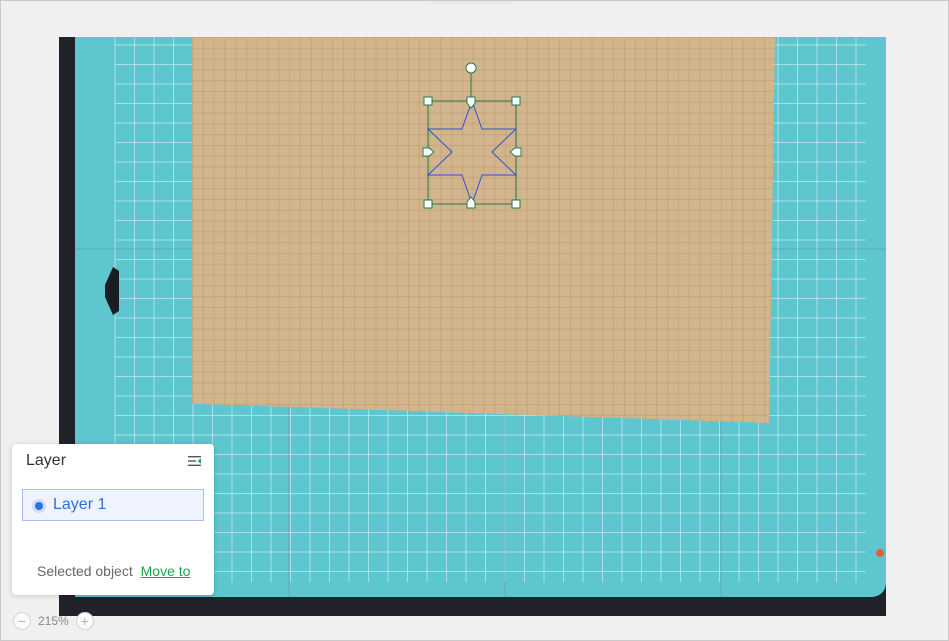  I want to click on rotate-handle, so click(471, 68).